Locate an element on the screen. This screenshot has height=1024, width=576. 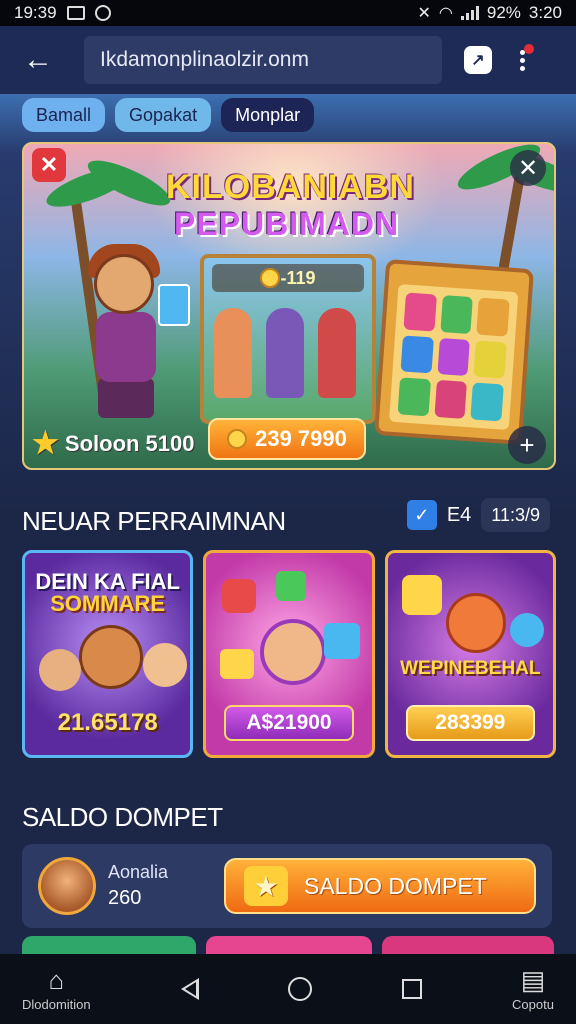
notification-dot is located at coordinates (529, 48).